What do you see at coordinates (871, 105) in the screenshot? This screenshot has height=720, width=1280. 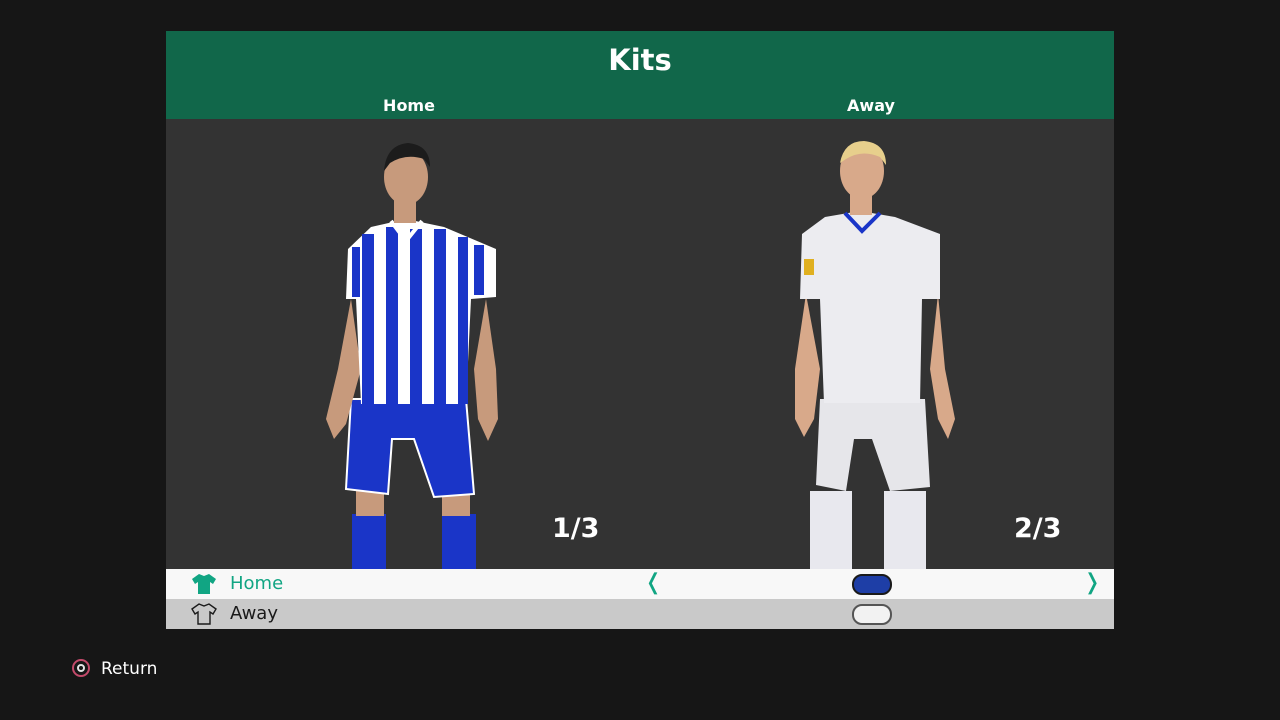 I see `away-column-label: Away` at bounding box center [871, 105].